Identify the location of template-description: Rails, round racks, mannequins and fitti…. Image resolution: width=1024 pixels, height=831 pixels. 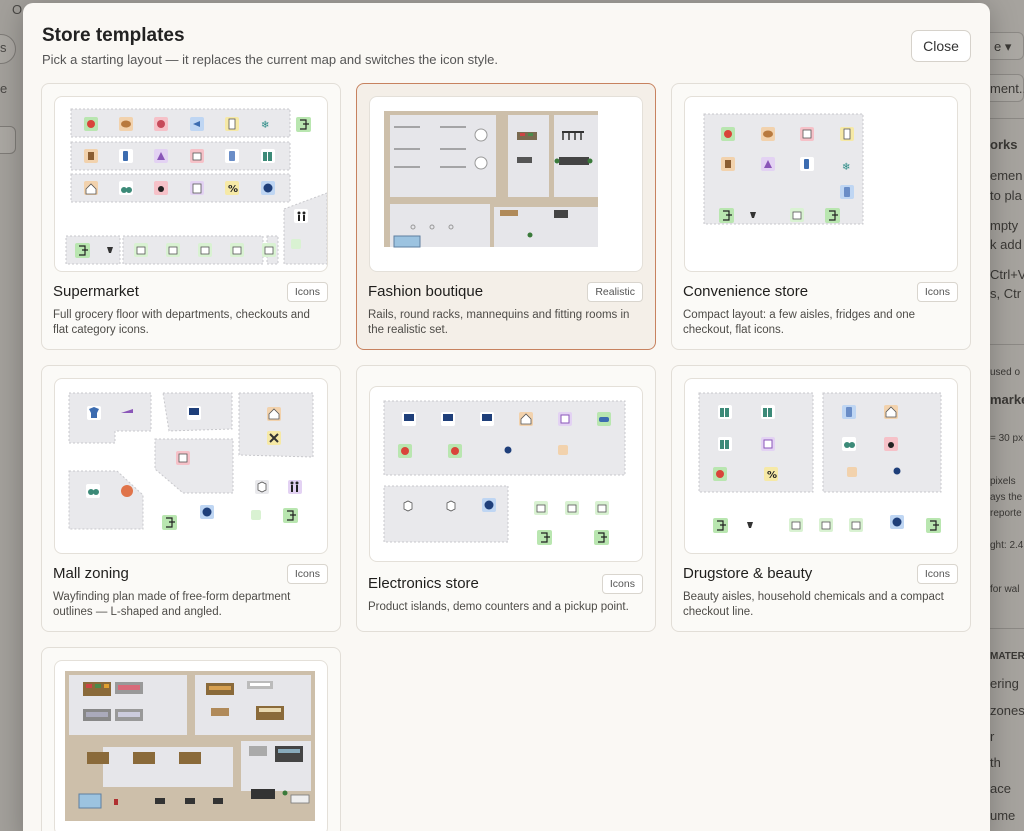
(499, 322).